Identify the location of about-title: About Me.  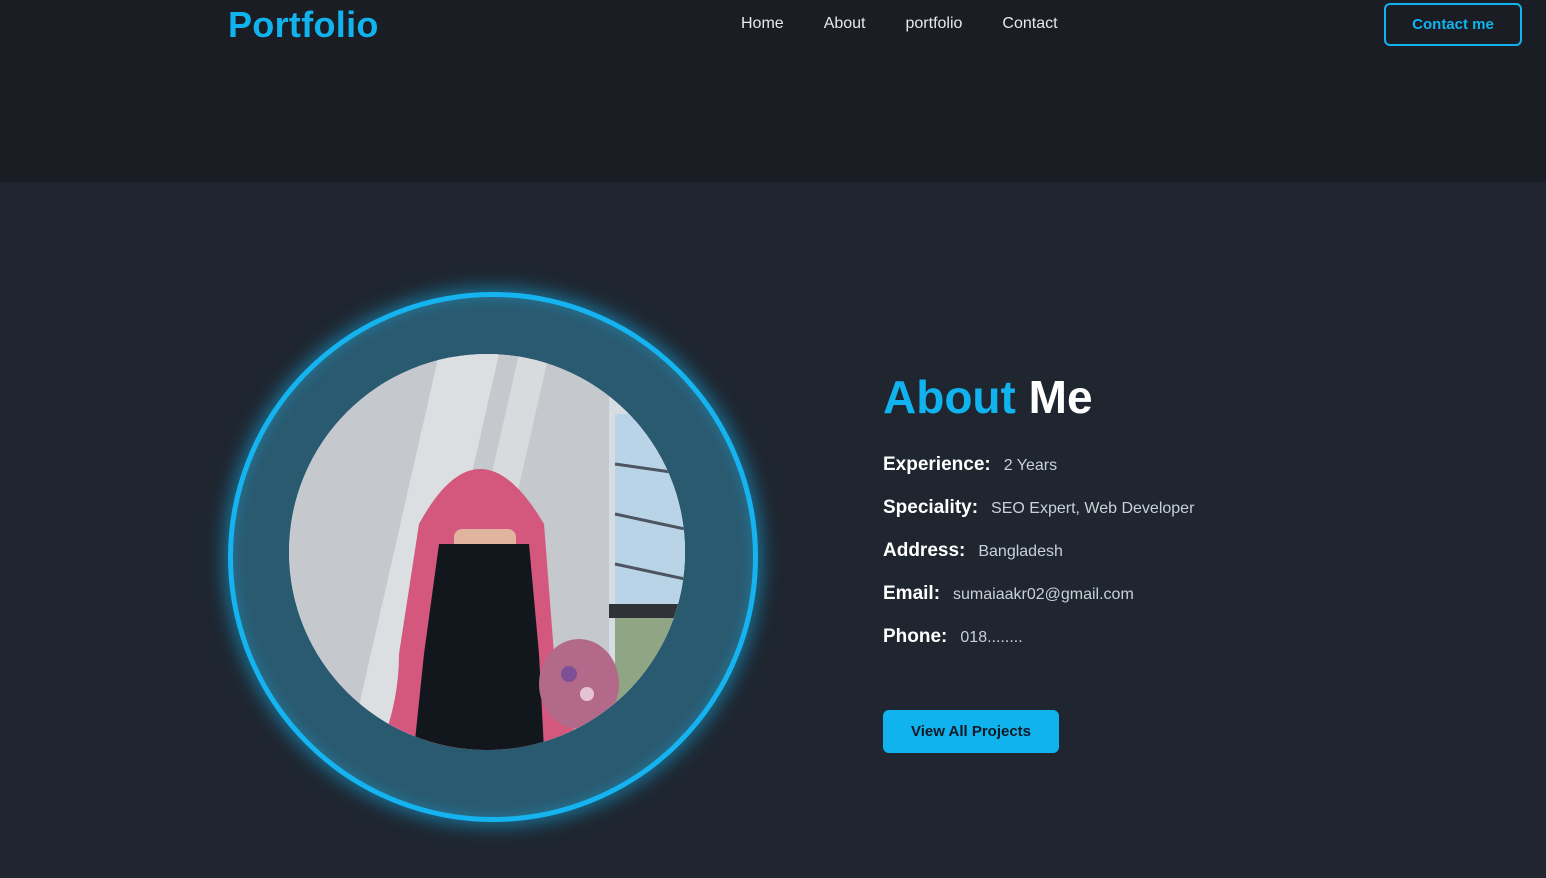
(988, 397).